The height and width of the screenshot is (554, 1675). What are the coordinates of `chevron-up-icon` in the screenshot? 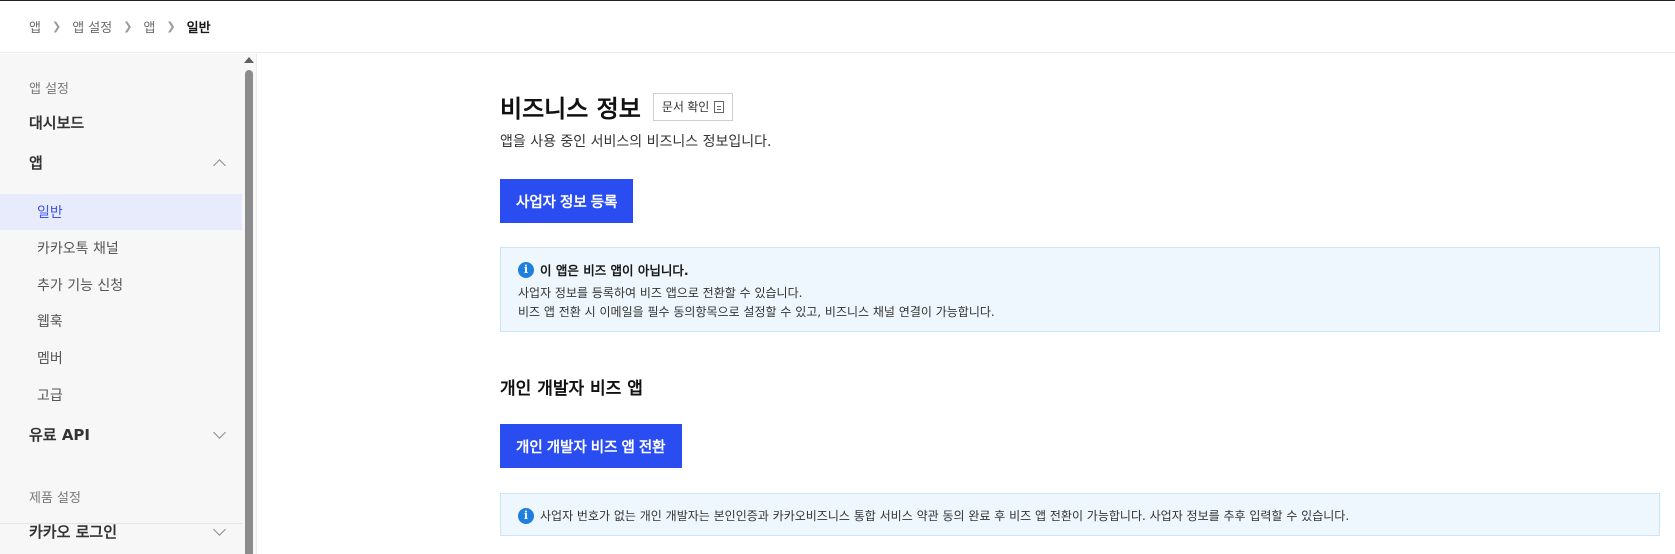 It's located at (219, 165).